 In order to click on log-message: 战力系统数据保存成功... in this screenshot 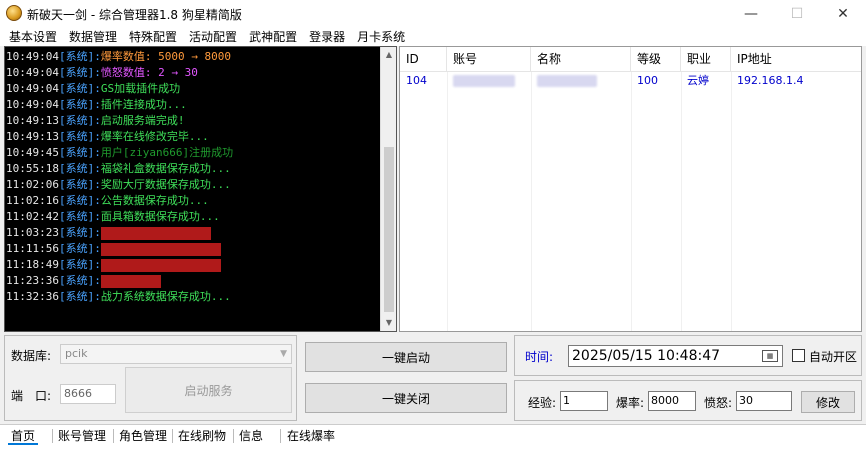, I will do `click(165, 296)`.